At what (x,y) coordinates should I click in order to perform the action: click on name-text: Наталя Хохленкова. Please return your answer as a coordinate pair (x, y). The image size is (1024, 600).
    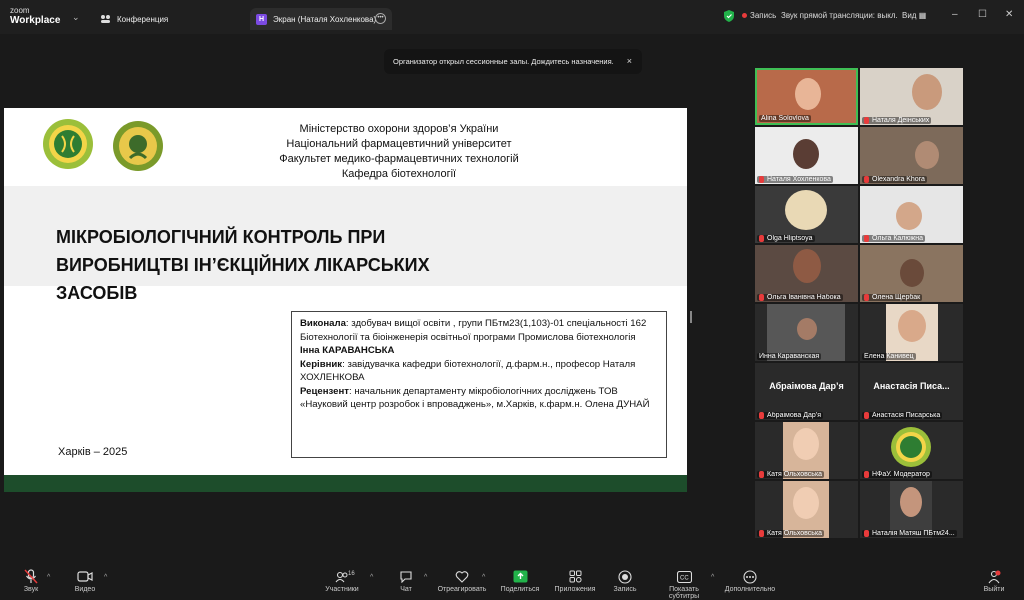
    Looking at the image, I should click on (799, 179).